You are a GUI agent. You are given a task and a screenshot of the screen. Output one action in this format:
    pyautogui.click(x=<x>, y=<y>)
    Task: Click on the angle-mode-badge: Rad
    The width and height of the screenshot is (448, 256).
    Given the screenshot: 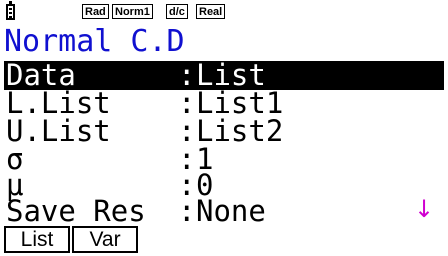 What is the action you would take?
    pyautogui.click(x=95, y=11)
    